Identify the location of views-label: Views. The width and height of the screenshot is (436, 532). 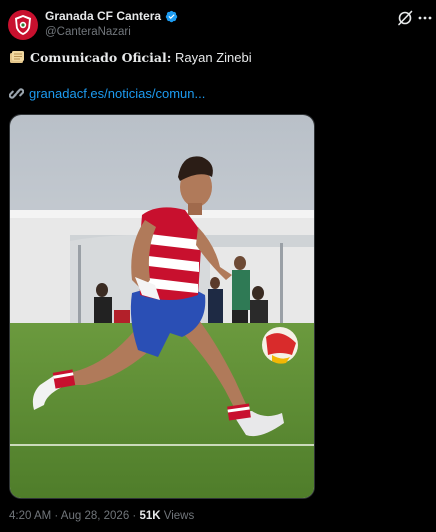
(179, 516).